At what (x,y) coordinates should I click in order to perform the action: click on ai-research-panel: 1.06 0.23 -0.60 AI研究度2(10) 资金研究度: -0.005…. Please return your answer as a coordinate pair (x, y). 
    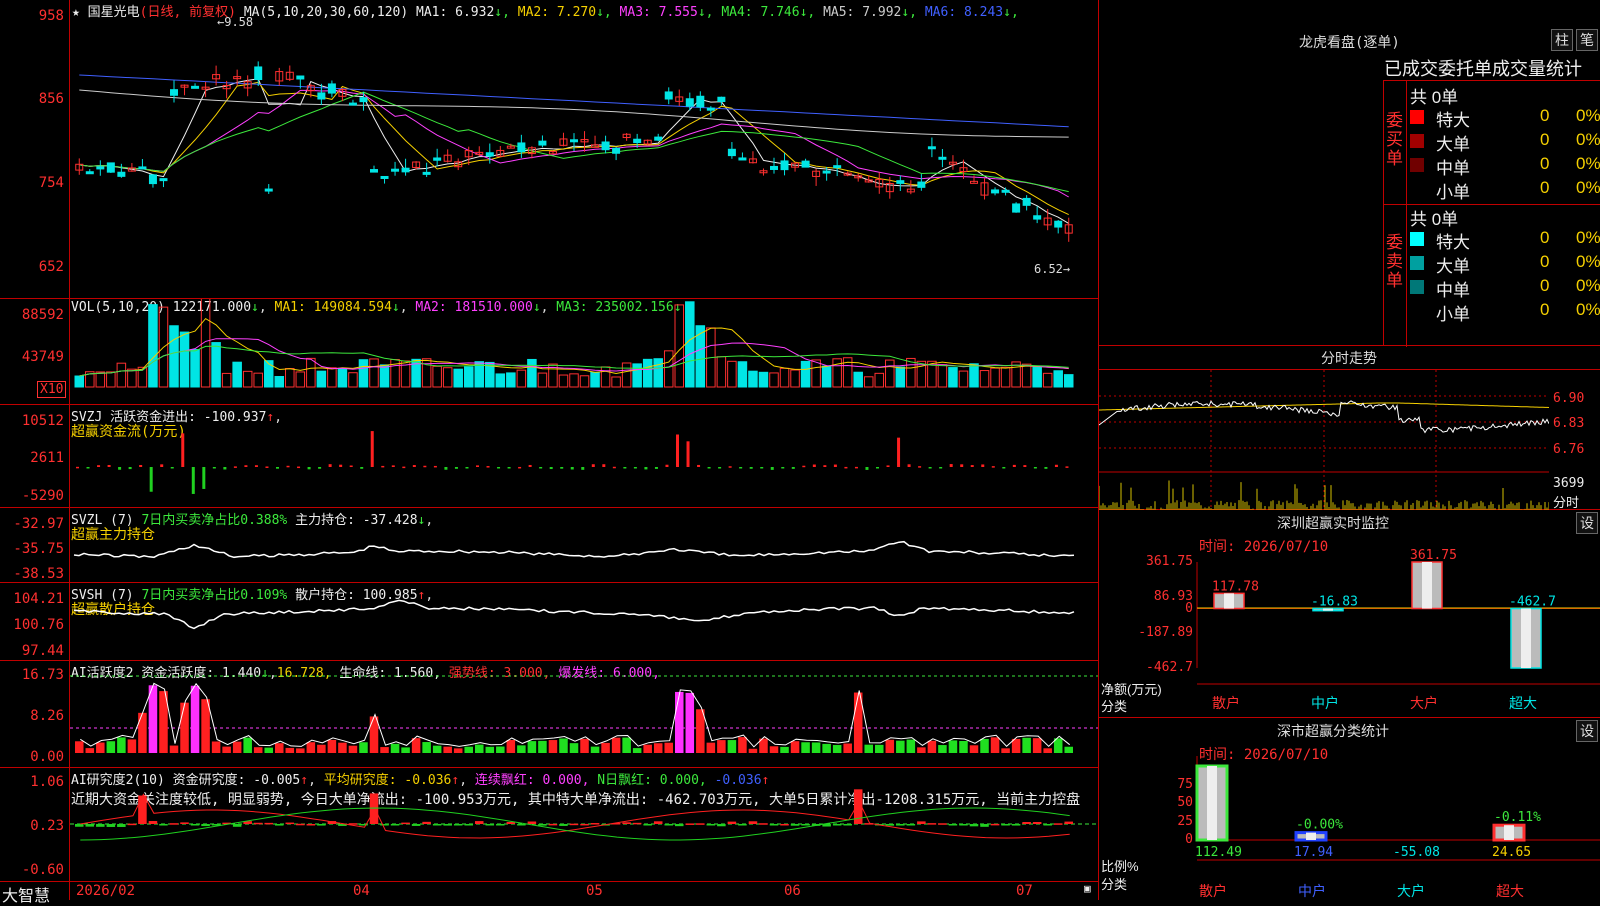
    Looking at the image, I should click on (549, 825).